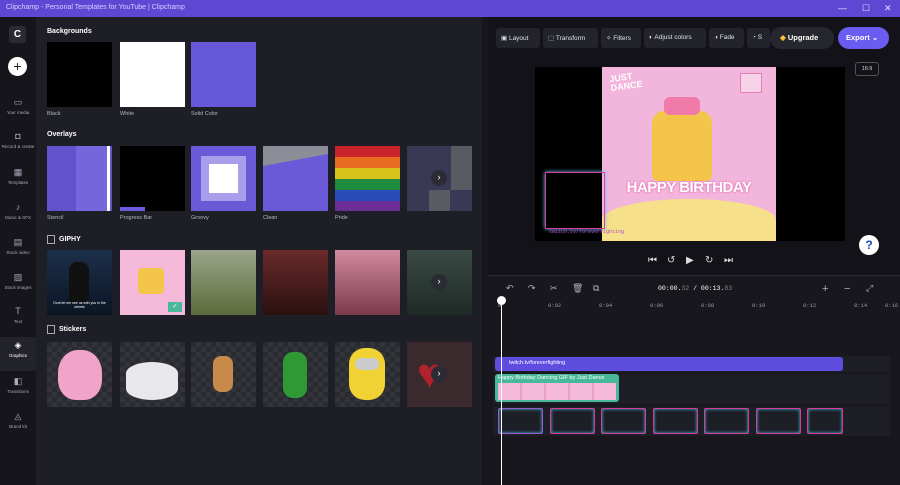  I want to click on character-figure, so click(223, 374).